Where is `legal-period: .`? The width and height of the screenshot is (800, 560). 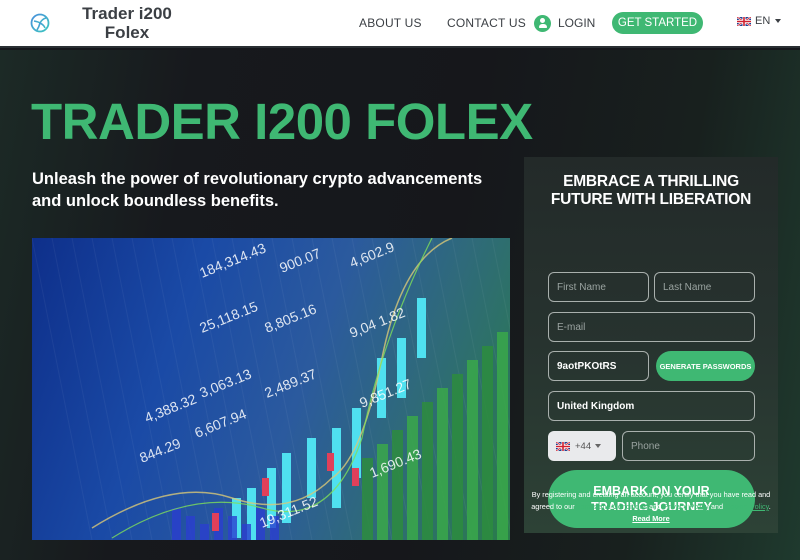 legal-period: . is located at coordinates (769, 506).